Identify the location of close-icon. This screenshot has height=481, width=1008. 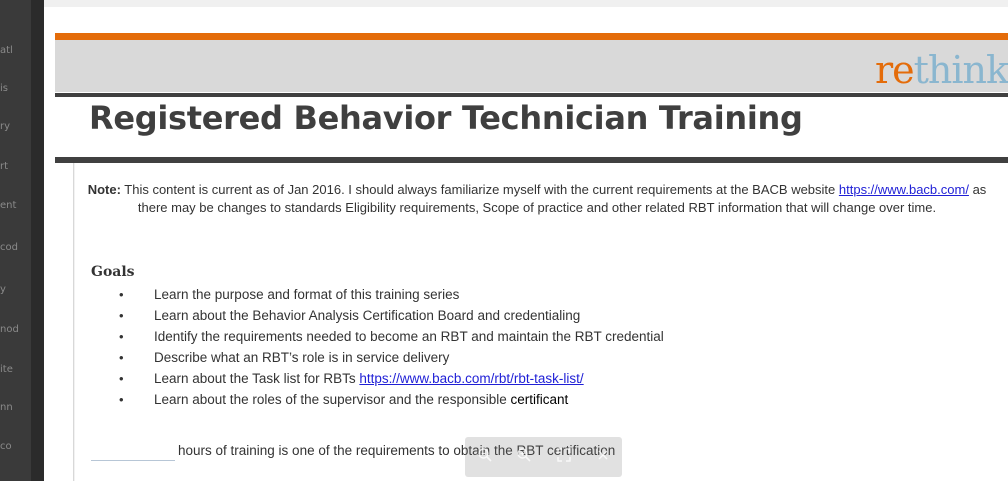
(603, 457).